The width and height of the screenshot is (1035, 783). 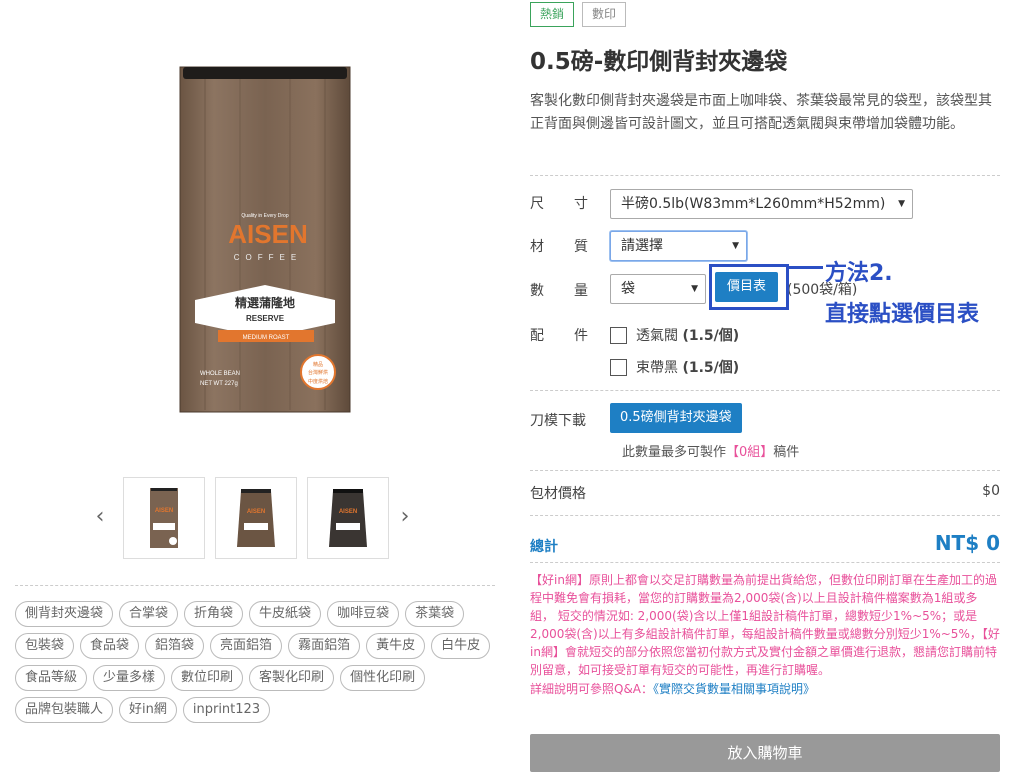 What do you see at coordinates (592, 688) in the screenshot?
I see `notice-more-prefix: 詳細說明可參照Q&A：` at bounding box center [592, 688].